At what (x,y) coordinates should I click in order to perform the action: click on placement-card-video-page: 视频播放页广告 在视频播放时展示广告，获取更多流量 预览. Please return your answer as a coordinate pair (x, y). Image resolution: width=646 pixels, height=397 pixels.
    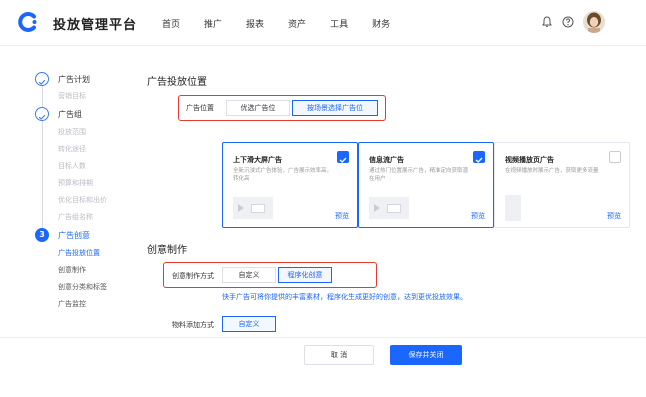
    Looking at the image, I should click on (562, 185).